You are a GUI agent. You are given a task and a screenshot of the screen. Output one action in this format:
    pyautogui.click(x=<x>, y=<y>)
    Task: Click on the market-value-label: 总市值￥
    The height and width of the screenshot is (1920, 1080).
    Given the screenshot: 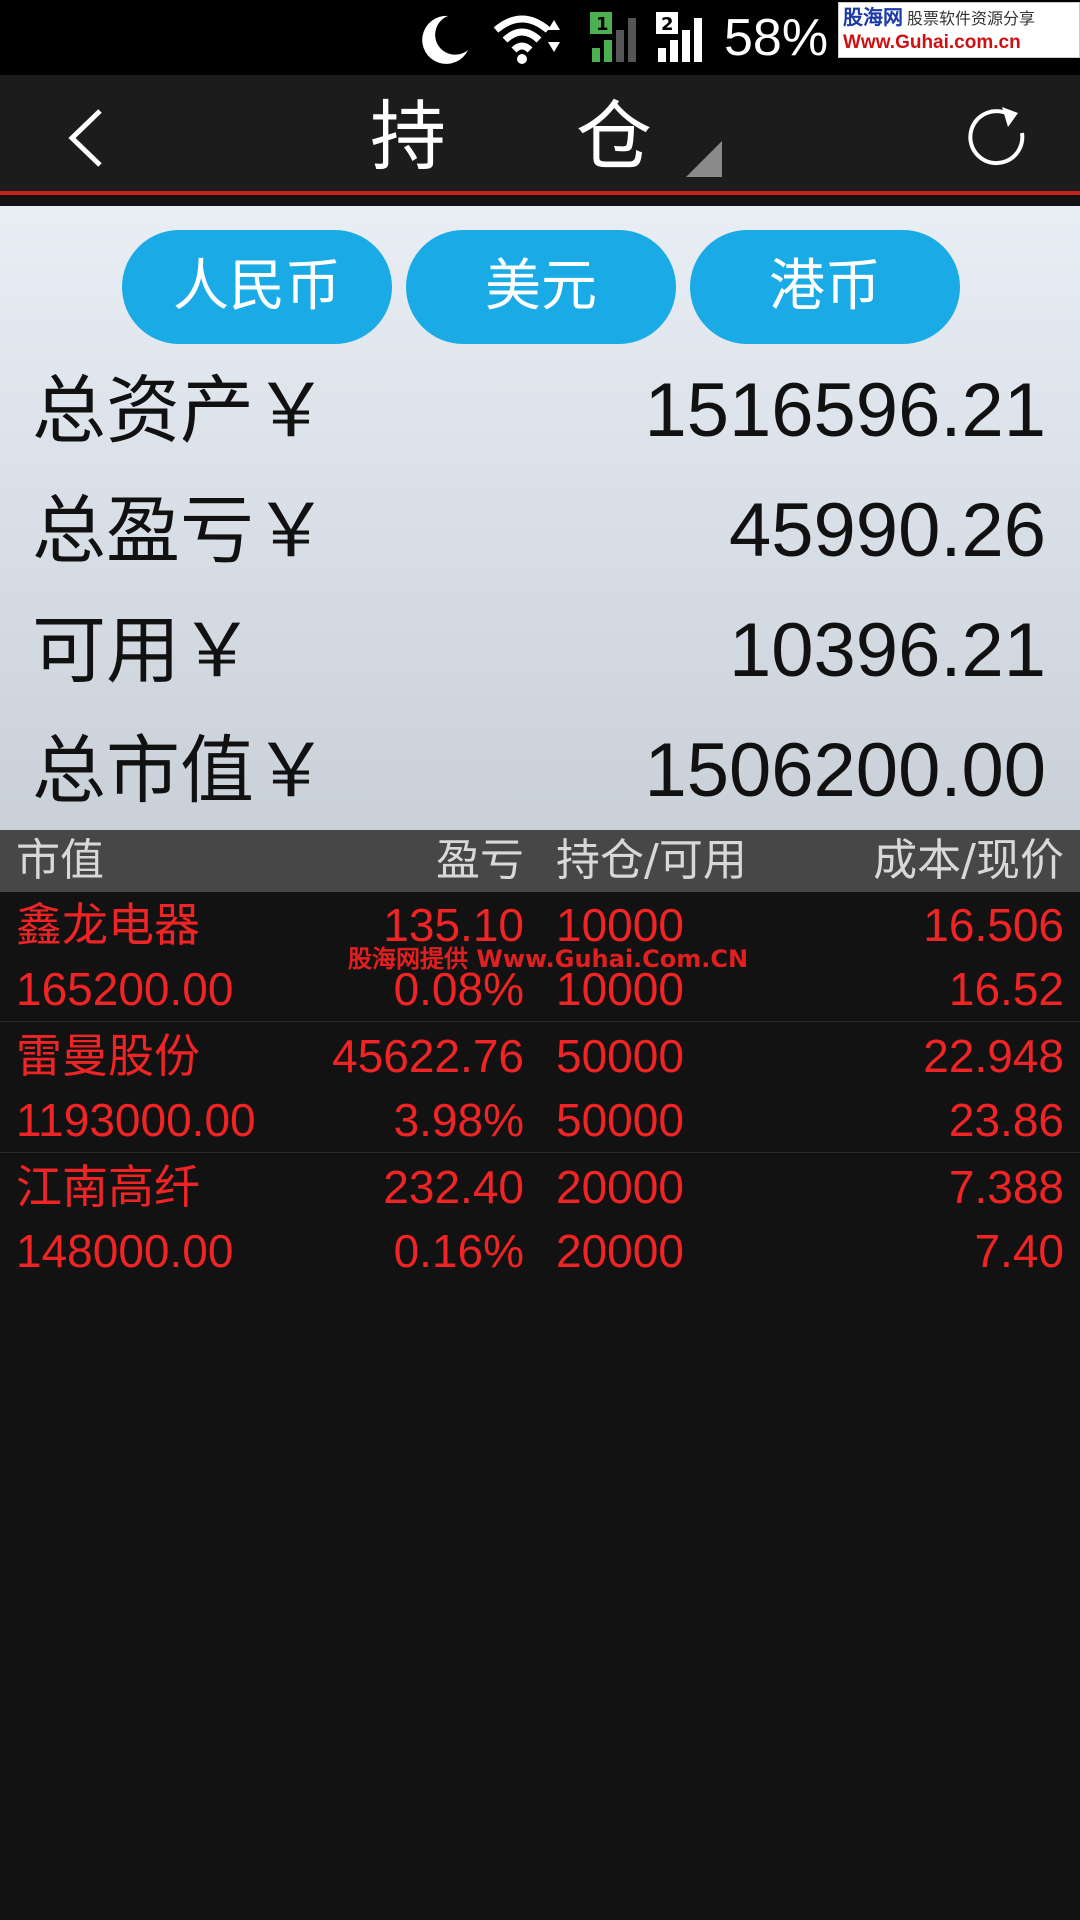 What is the action you would take?
    pyautogui.click(x=180, y=771)
    